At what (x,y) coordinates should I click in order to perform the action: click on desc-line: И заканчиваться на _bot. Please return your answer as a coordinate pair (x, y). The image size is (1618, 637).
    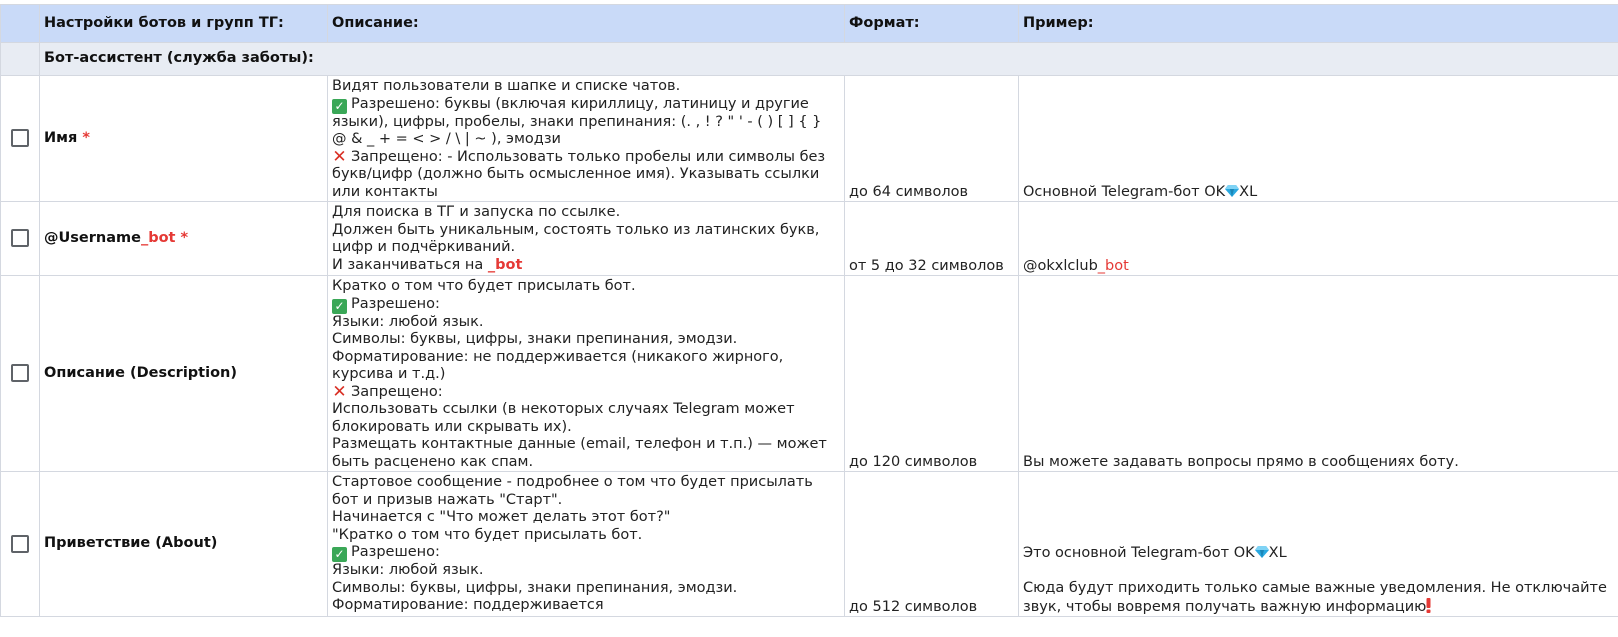
    Looking at the image, I should click on (427, 264).